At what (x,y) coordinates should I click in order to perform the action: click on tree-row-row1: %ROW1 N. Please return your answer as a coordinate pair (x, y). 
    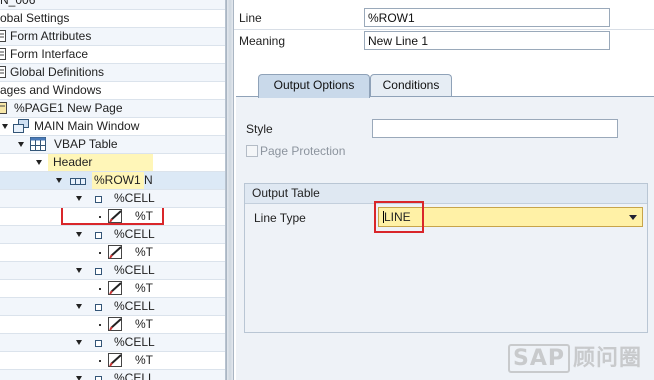
    Looking at the image, I should click on (112, 181).